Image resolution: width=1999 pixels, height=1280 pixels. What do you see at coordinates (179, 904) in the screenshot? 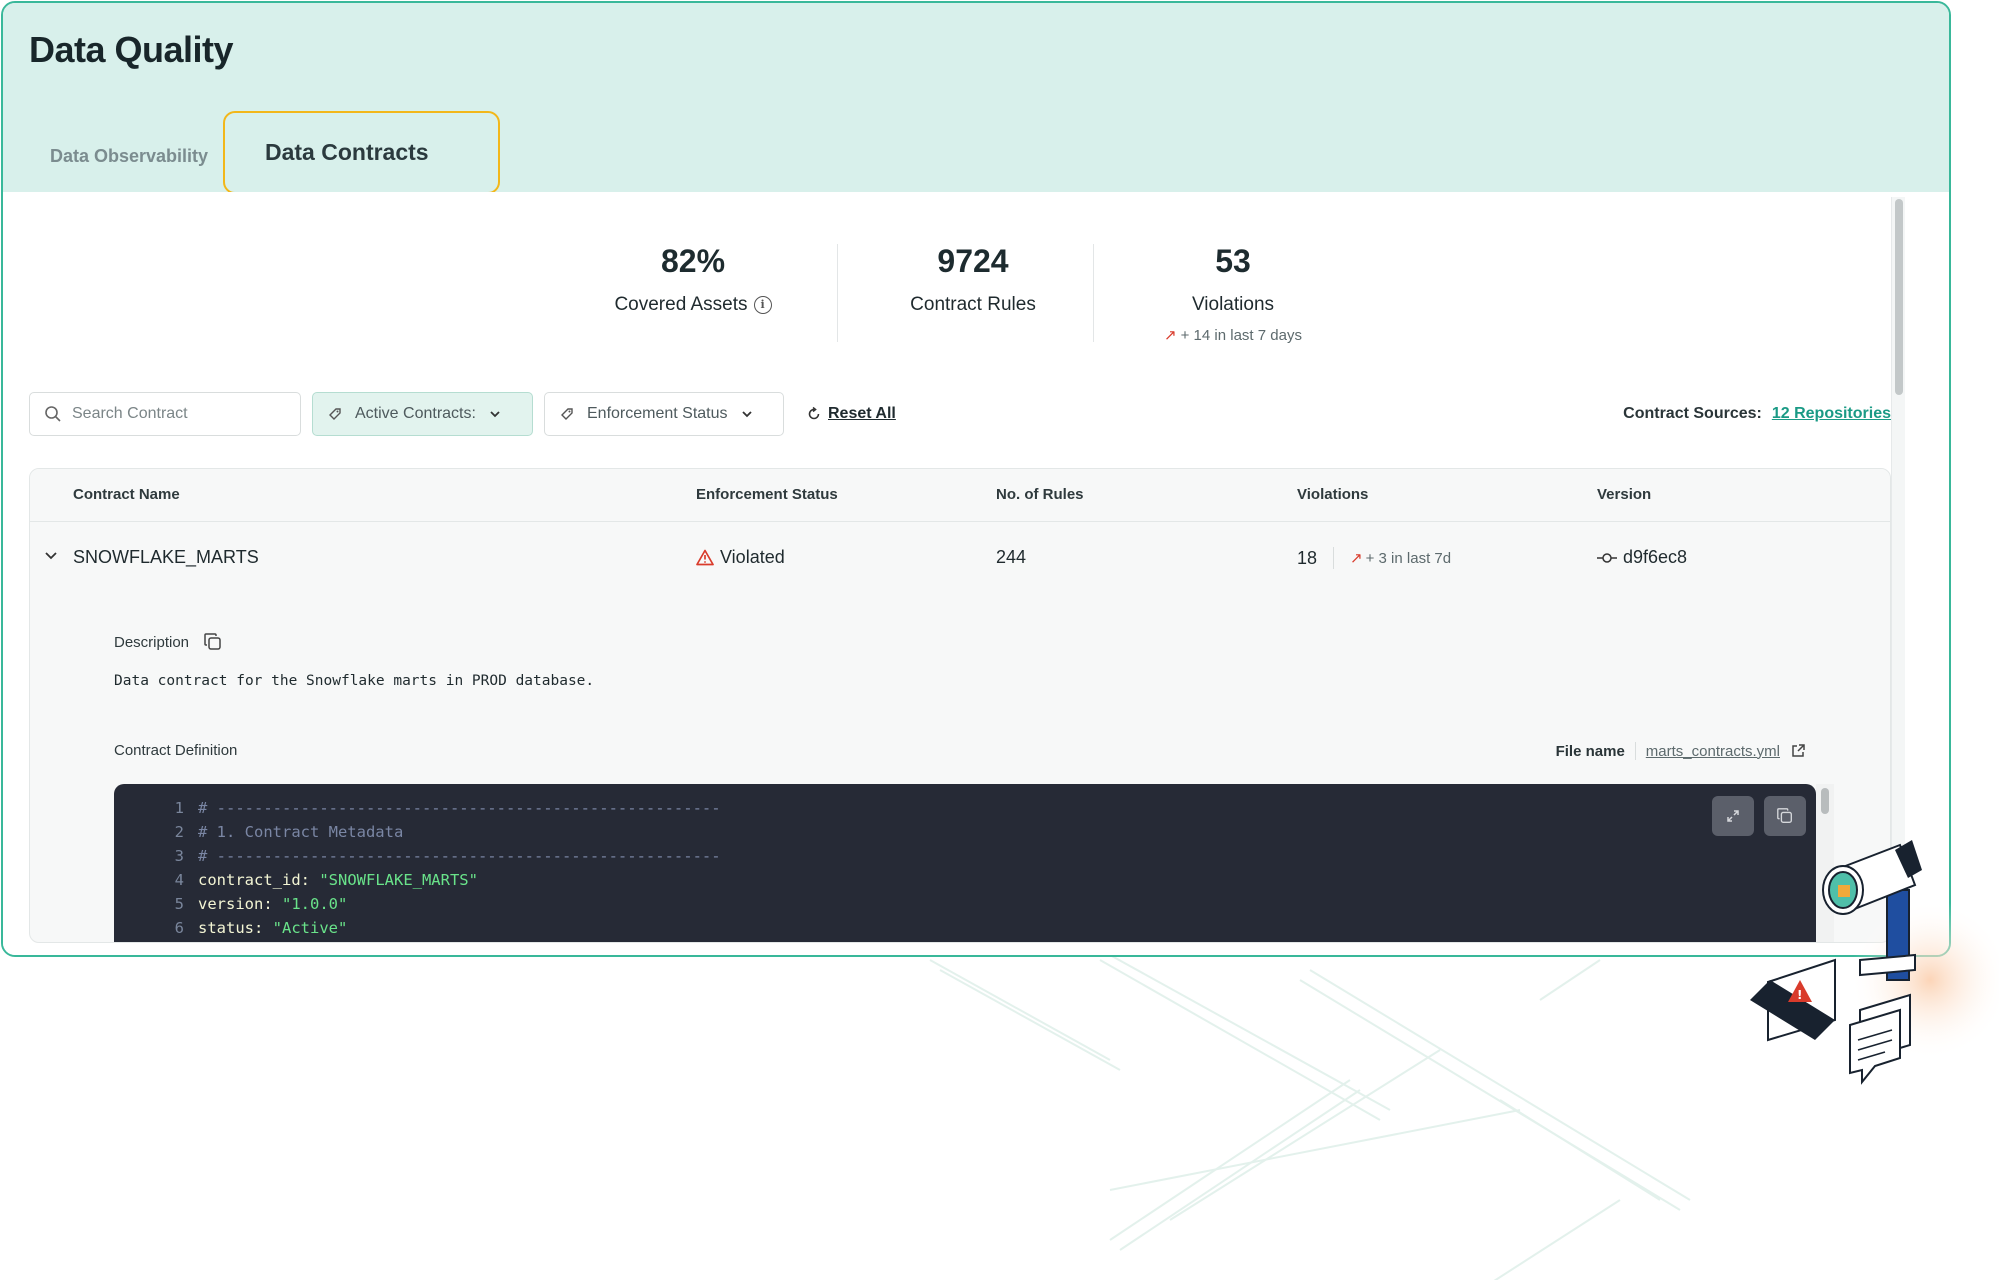
I see `line-number: 5` at bounding box center [179, 904].